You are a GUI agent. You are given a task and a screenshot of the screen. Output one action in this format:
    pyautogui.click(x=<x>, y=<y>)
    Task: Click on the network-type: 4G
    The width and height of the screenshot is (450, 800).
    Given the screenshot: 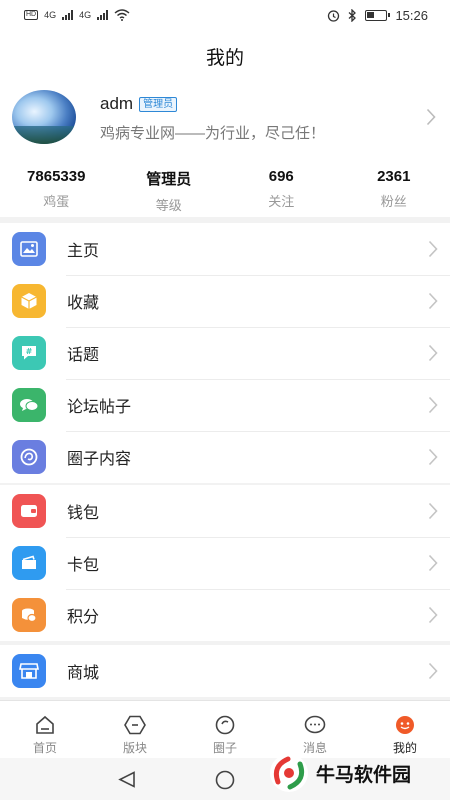 What is the action you would take?
    pyautogui.click(x=50, y=15)
    